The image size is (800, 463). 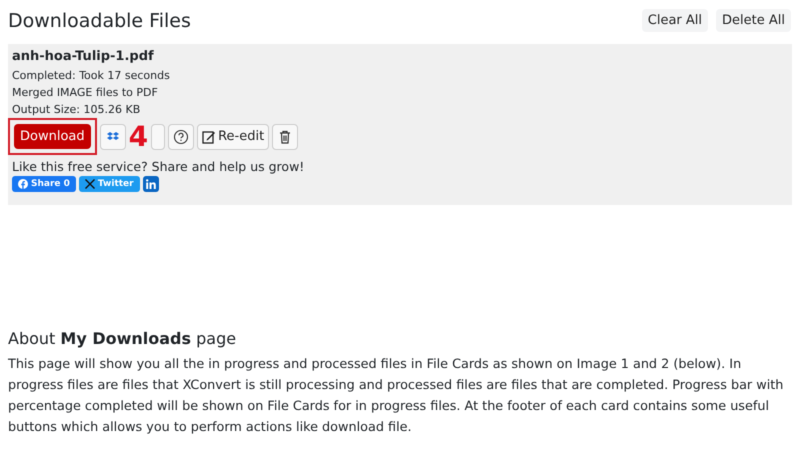 I want to click on delete-button, so click(x=285, y=137).